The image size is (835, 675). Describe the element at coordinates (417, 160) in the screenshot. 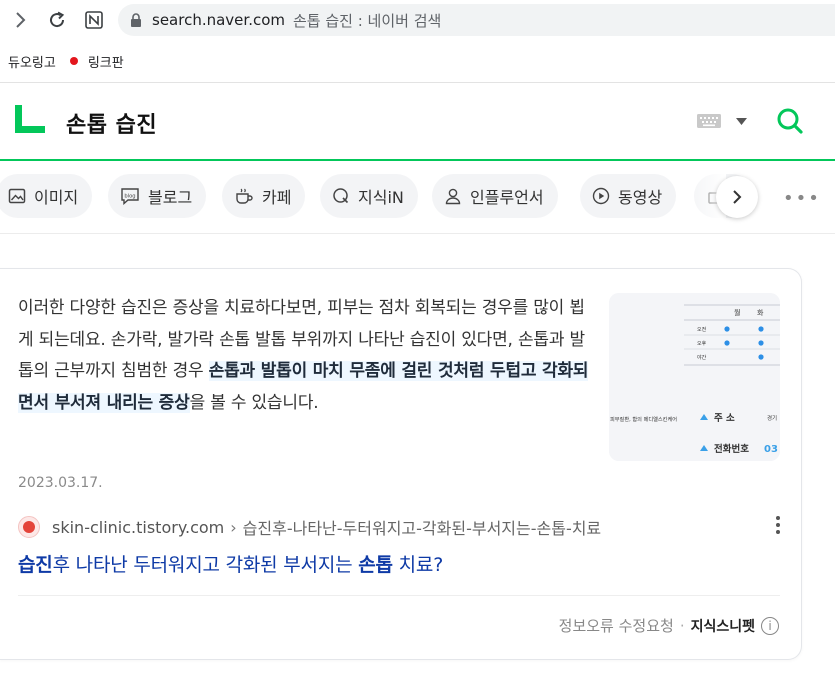

I see `search-underline` at that location.